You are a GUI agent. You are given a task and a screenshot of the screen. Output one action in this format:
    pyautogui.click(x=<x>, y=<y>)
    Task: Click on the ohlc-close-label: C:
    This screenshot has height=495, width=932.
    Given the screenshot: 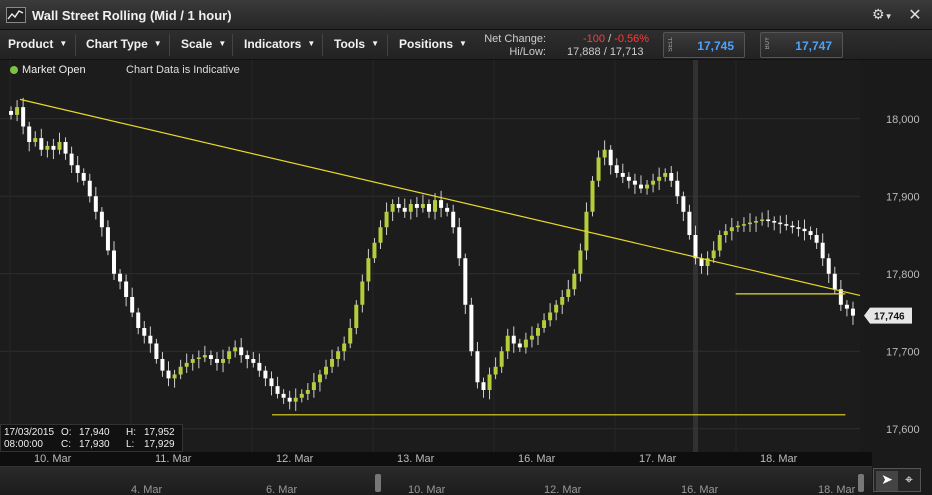 What is the action you would take?
    pyautogui.click(x=66, y=444)
    